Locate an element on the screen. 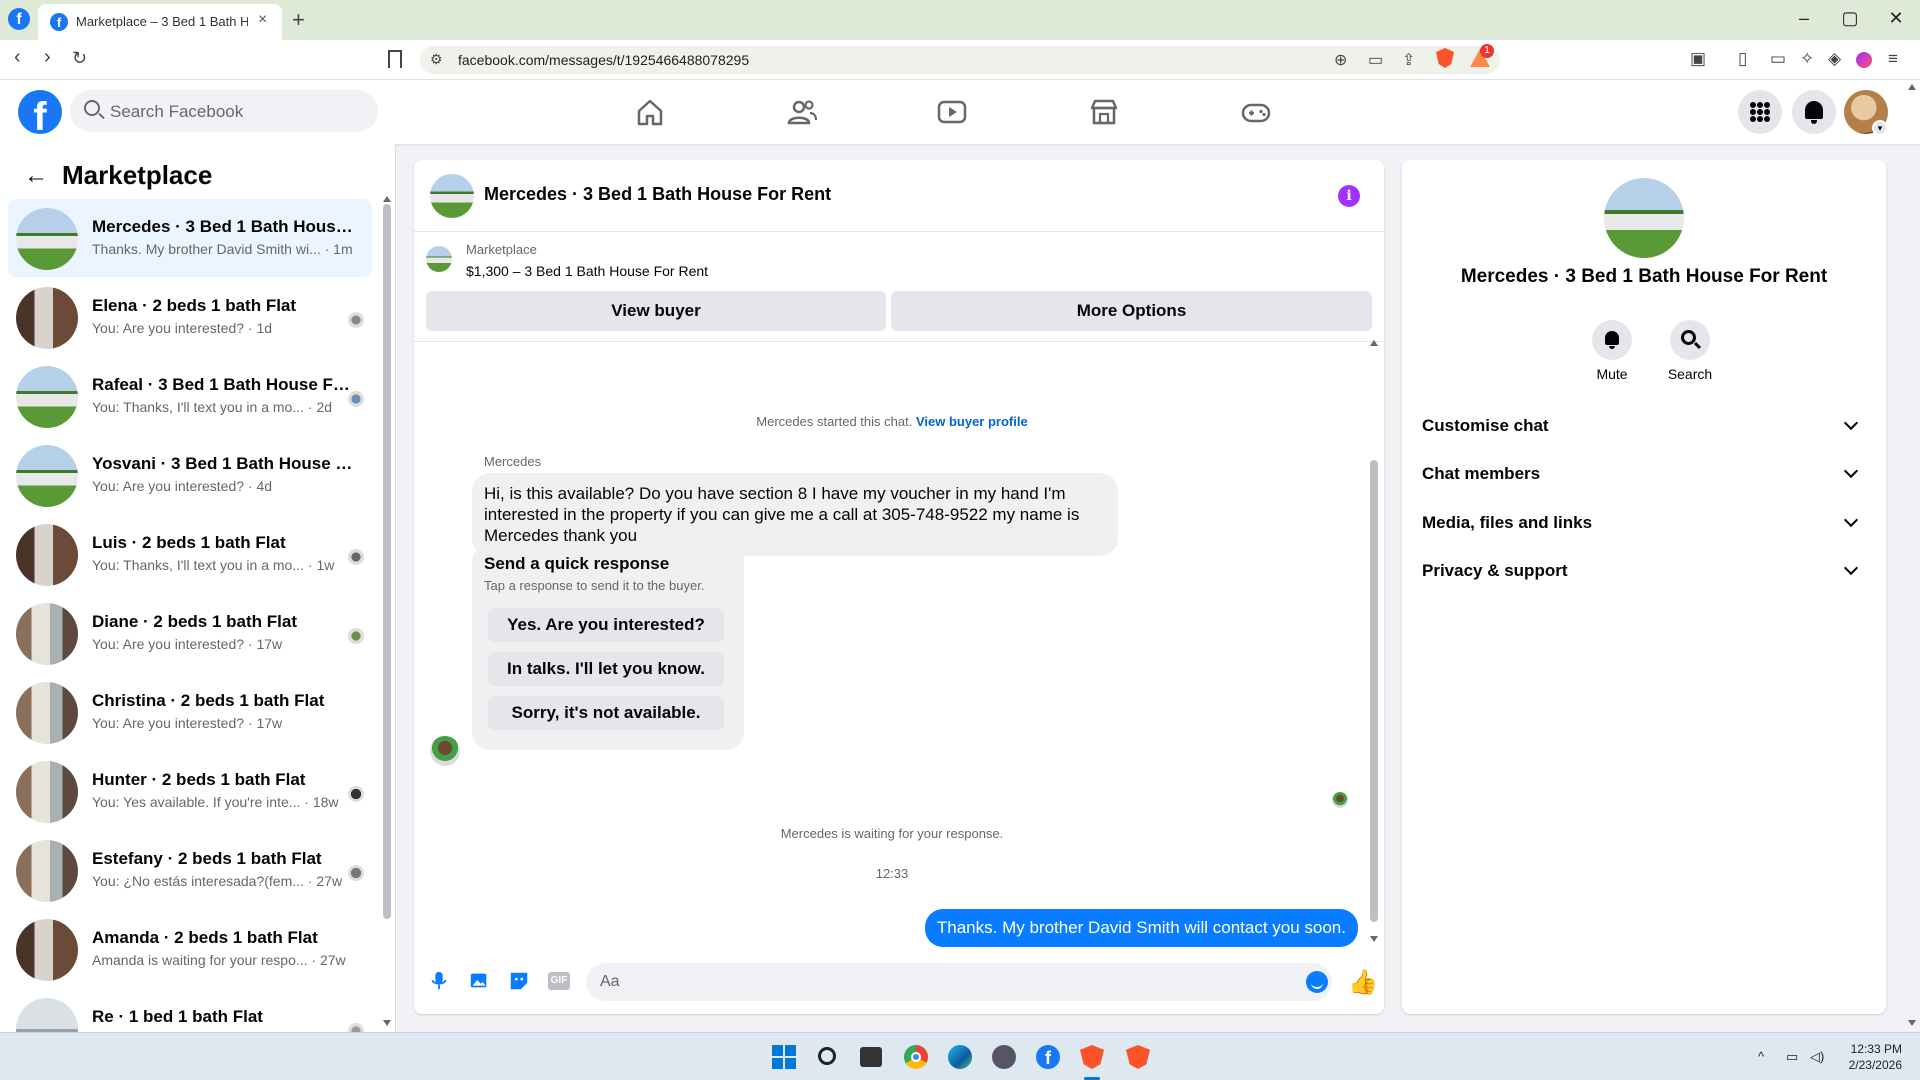 Image resolution: width=1920 pixels, height=1080 pixels. cast-icon: ▭ is located at coordinates (1375, 60).